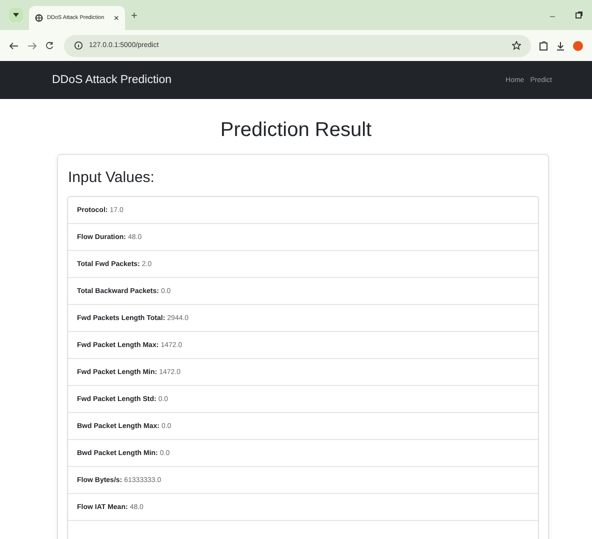 The height and width of the screenshot is (539, 592). Describe the element at coordinates (296, 130) in the screenshot. I see `page-heading: Prediction Result` at that location.